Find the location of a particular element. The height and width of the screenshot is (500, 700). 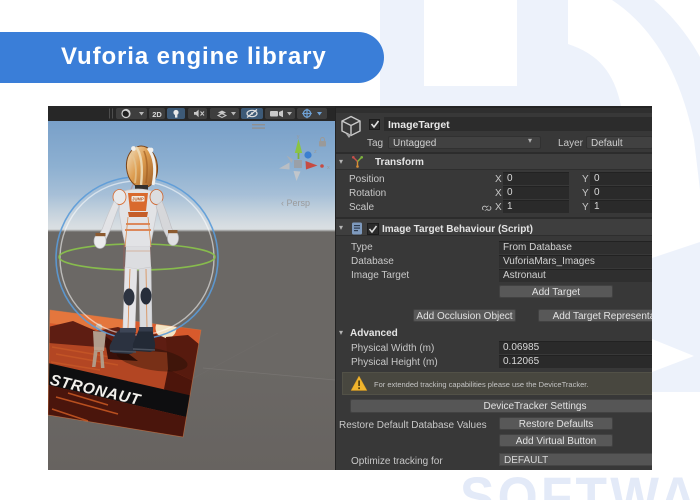

svg-text: SOFTWA is located at coordinates (578, 483).